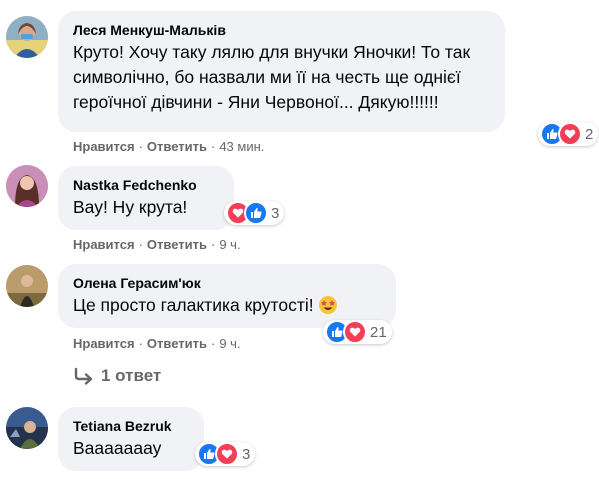 The image size is (599, 479). Describe the element at coordinates (378, 332) in the screenshot. I see `reaction-count: 21` at that location.